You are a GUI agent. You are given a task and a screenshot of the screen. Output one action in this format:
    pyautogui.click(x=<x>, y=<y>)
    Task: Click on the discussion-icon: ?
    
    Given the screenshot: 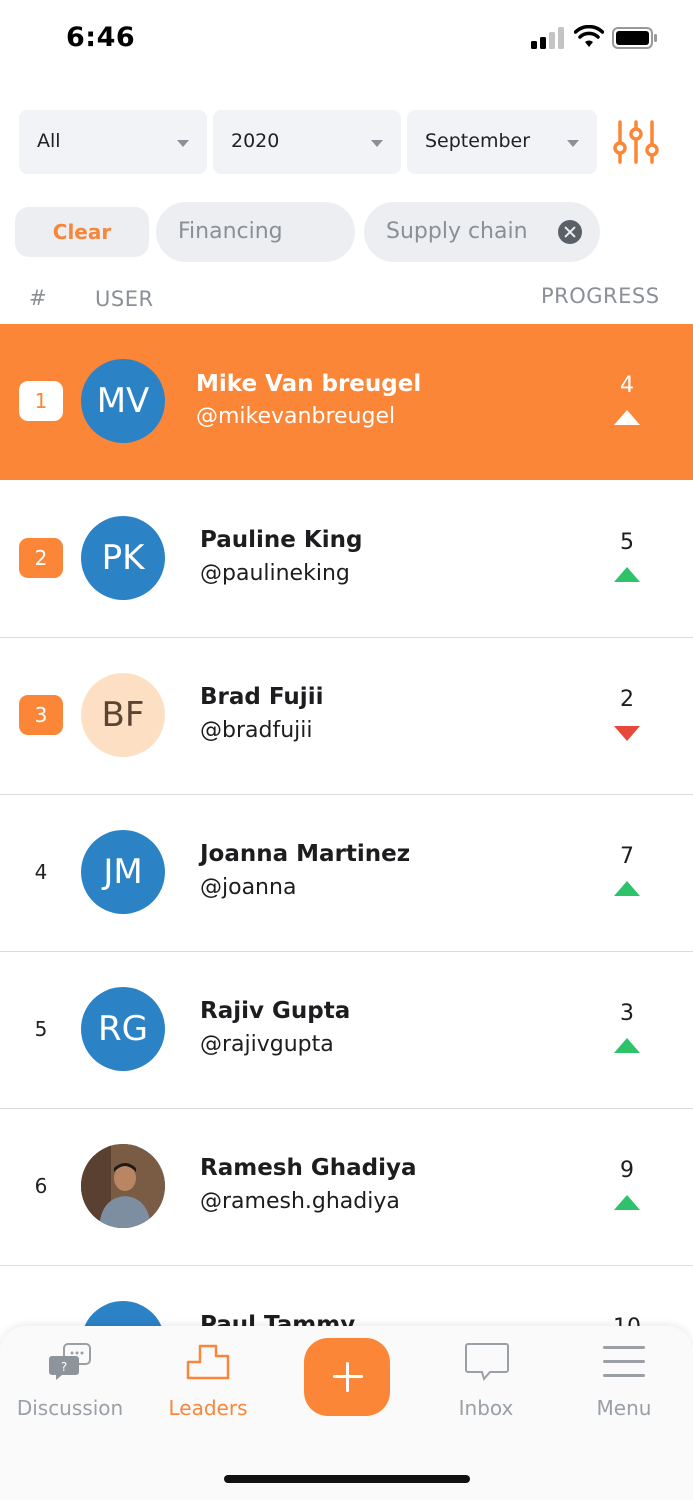 What is the action you would take?
    pyautogui.click(x=70, y=1361)
    